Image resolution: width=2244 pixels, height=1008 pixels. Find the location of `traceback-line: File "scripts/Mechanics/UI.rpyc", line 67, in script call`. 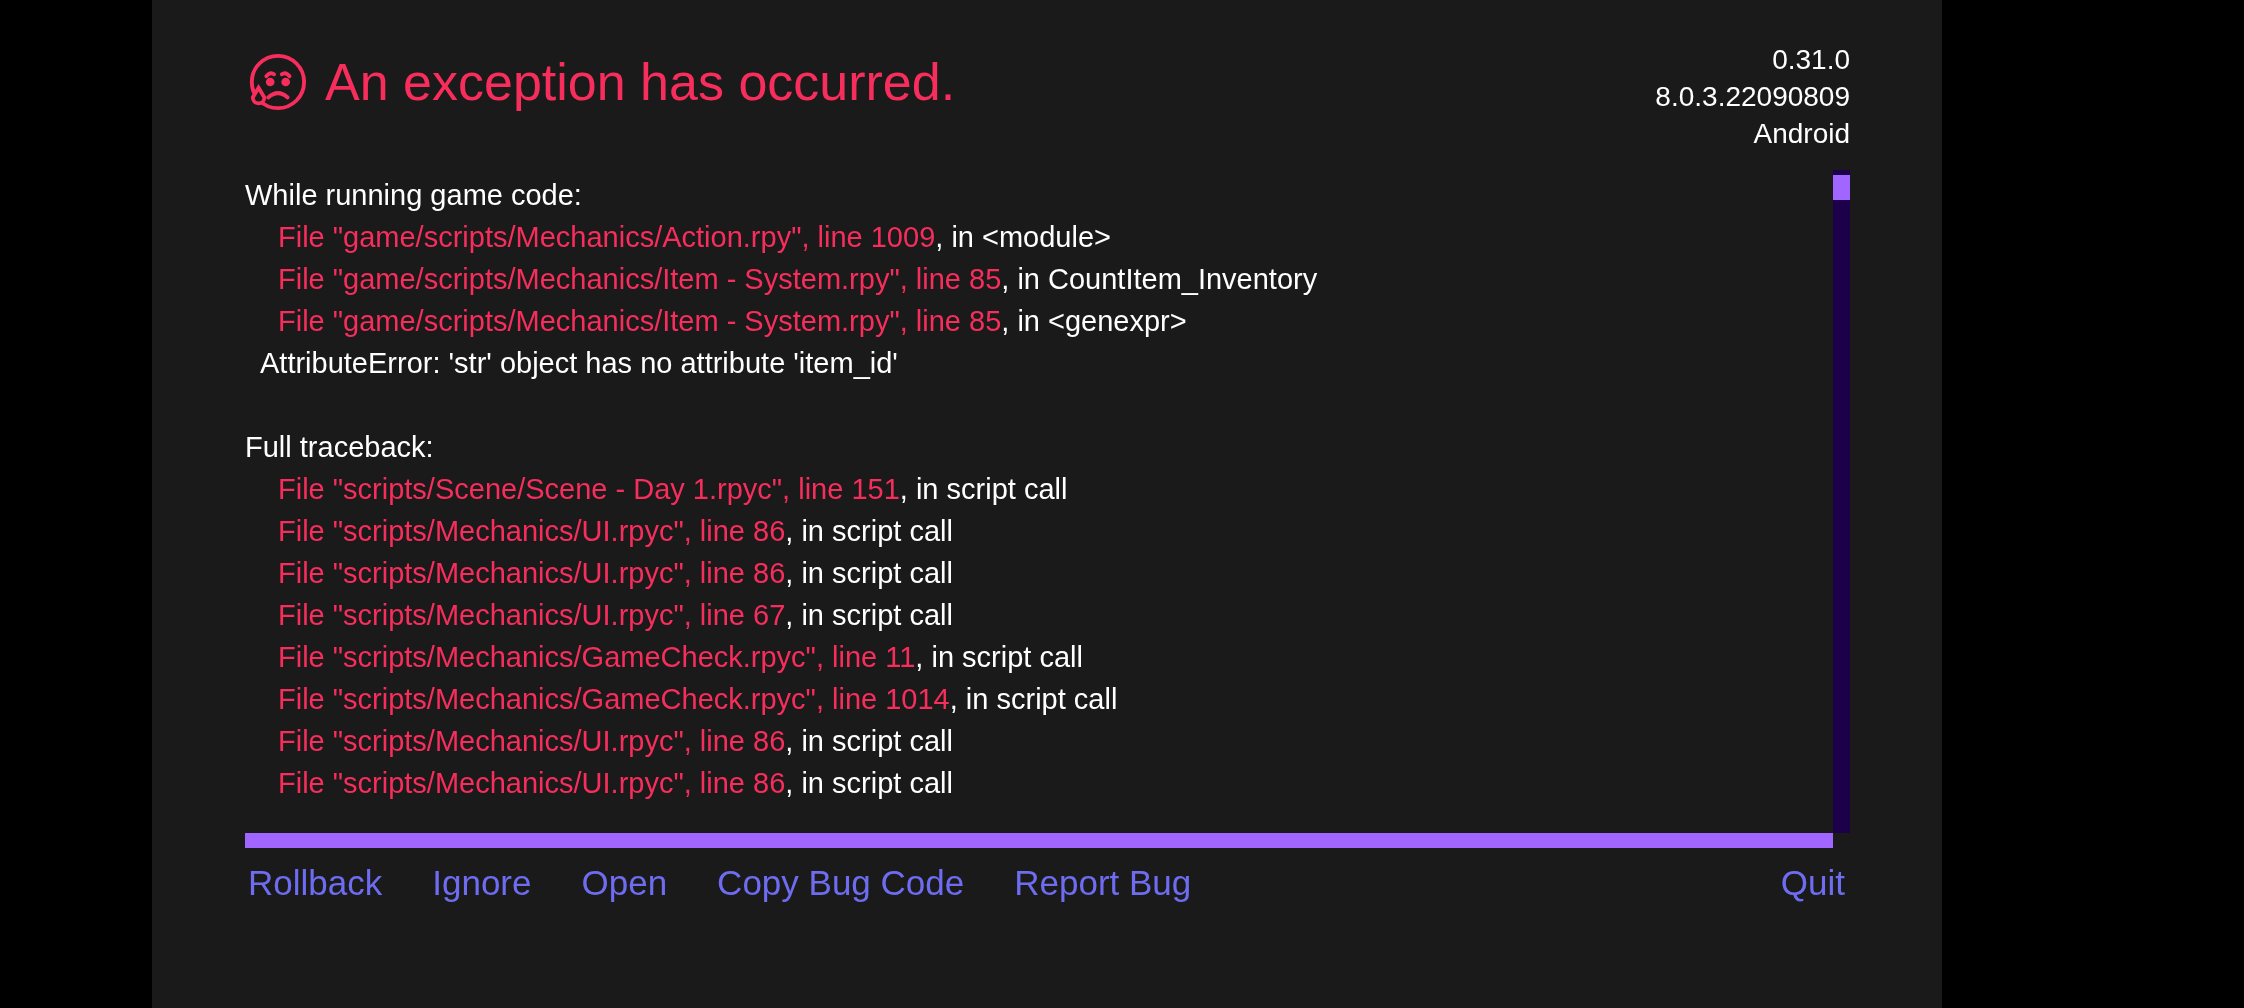

traceback-line: File "scripts/Mechanics/UI.rpyc", line 67, in script call is located at coordinates (615, 615).